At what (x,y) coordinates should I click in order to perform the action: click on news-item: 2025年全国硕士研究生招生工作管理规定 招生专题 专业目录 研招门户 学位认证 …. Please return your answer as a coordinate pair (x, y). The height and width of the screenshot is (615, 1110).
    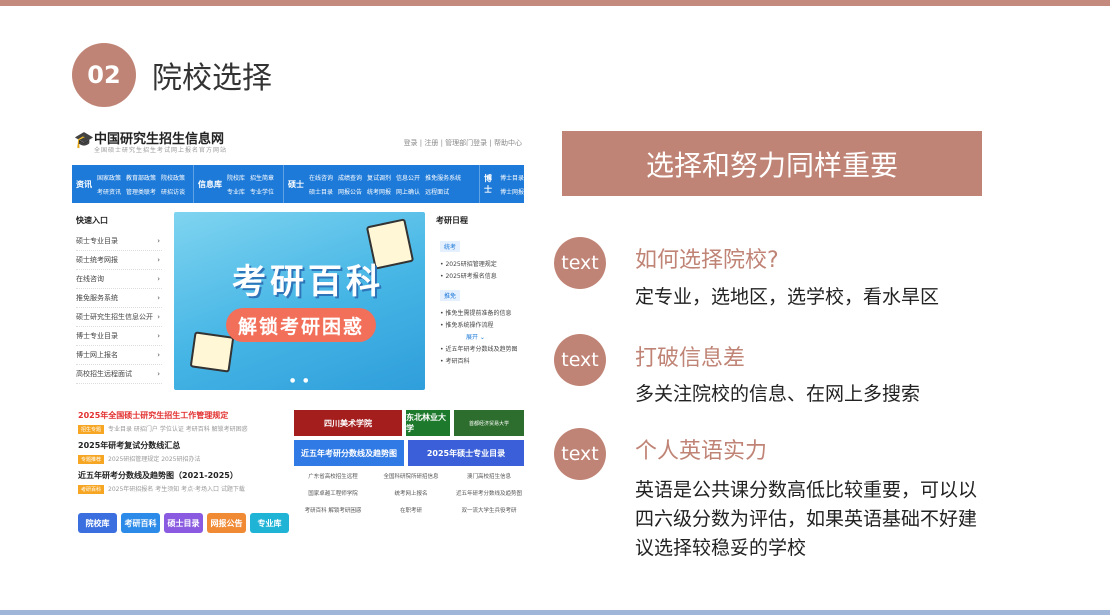
    Looking at the image, I should click on (184, 422).